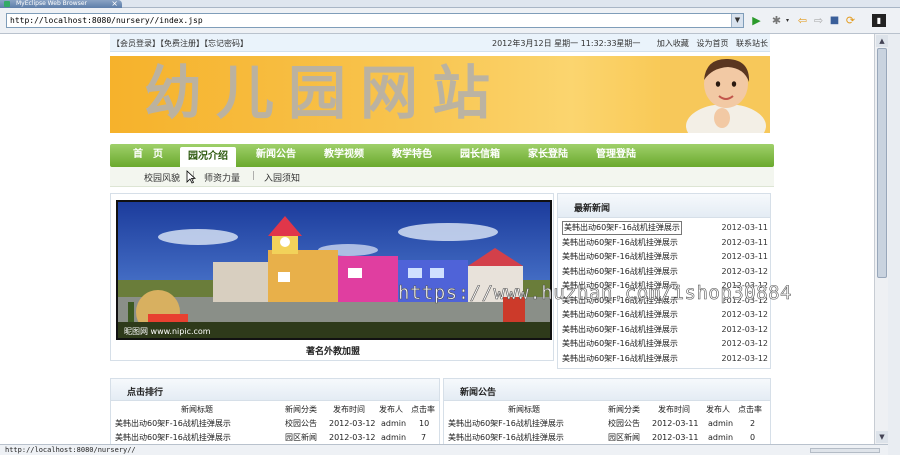 The height and width of the screenshot is (456, 900). Describe the element at coordinates (802, 20) in the screenshot. I see `back-icon: ⇦` at that location.